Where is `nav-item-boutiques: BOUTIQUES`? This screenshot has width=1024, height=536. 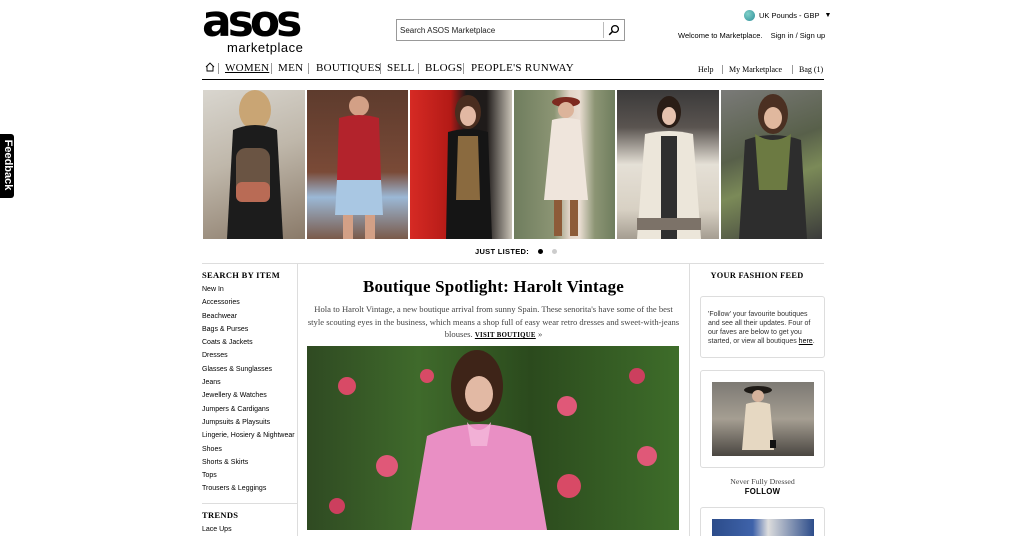 nav-item-boutiques: BOUTIQUES is located at coordinates (348, 68).